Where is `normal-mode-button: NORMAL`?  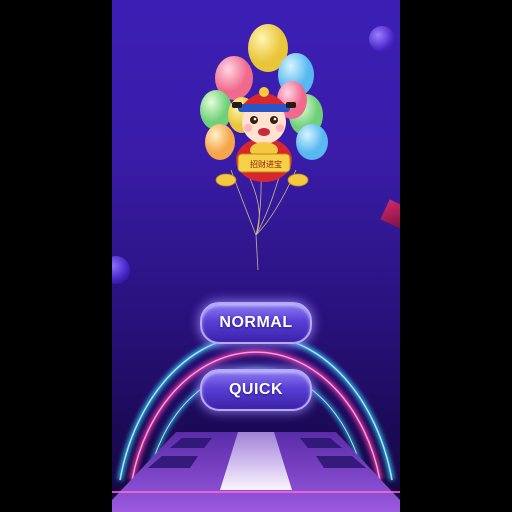
normal-mode-button: NORMAL is located at coordinates (256, 323).